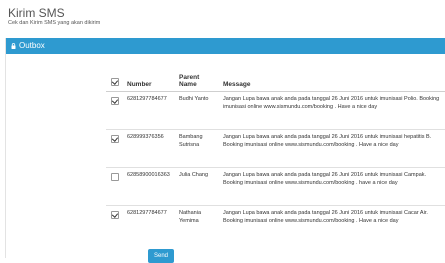  I want to click on page-title: Kirim SMS, so click(36, 13).